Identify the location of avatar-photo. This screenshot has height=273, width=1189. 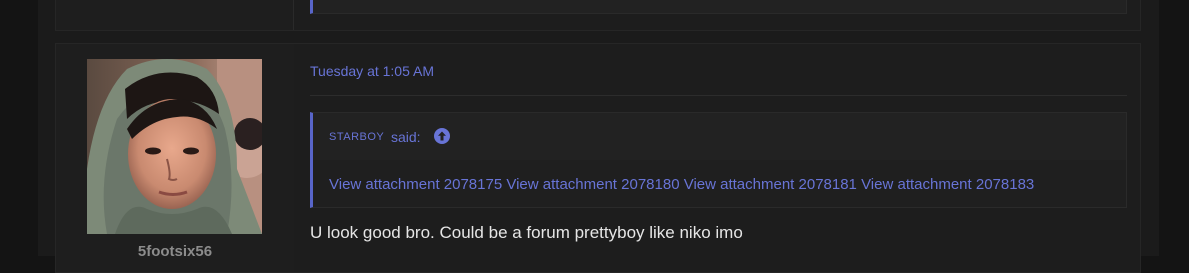
(174, 146).